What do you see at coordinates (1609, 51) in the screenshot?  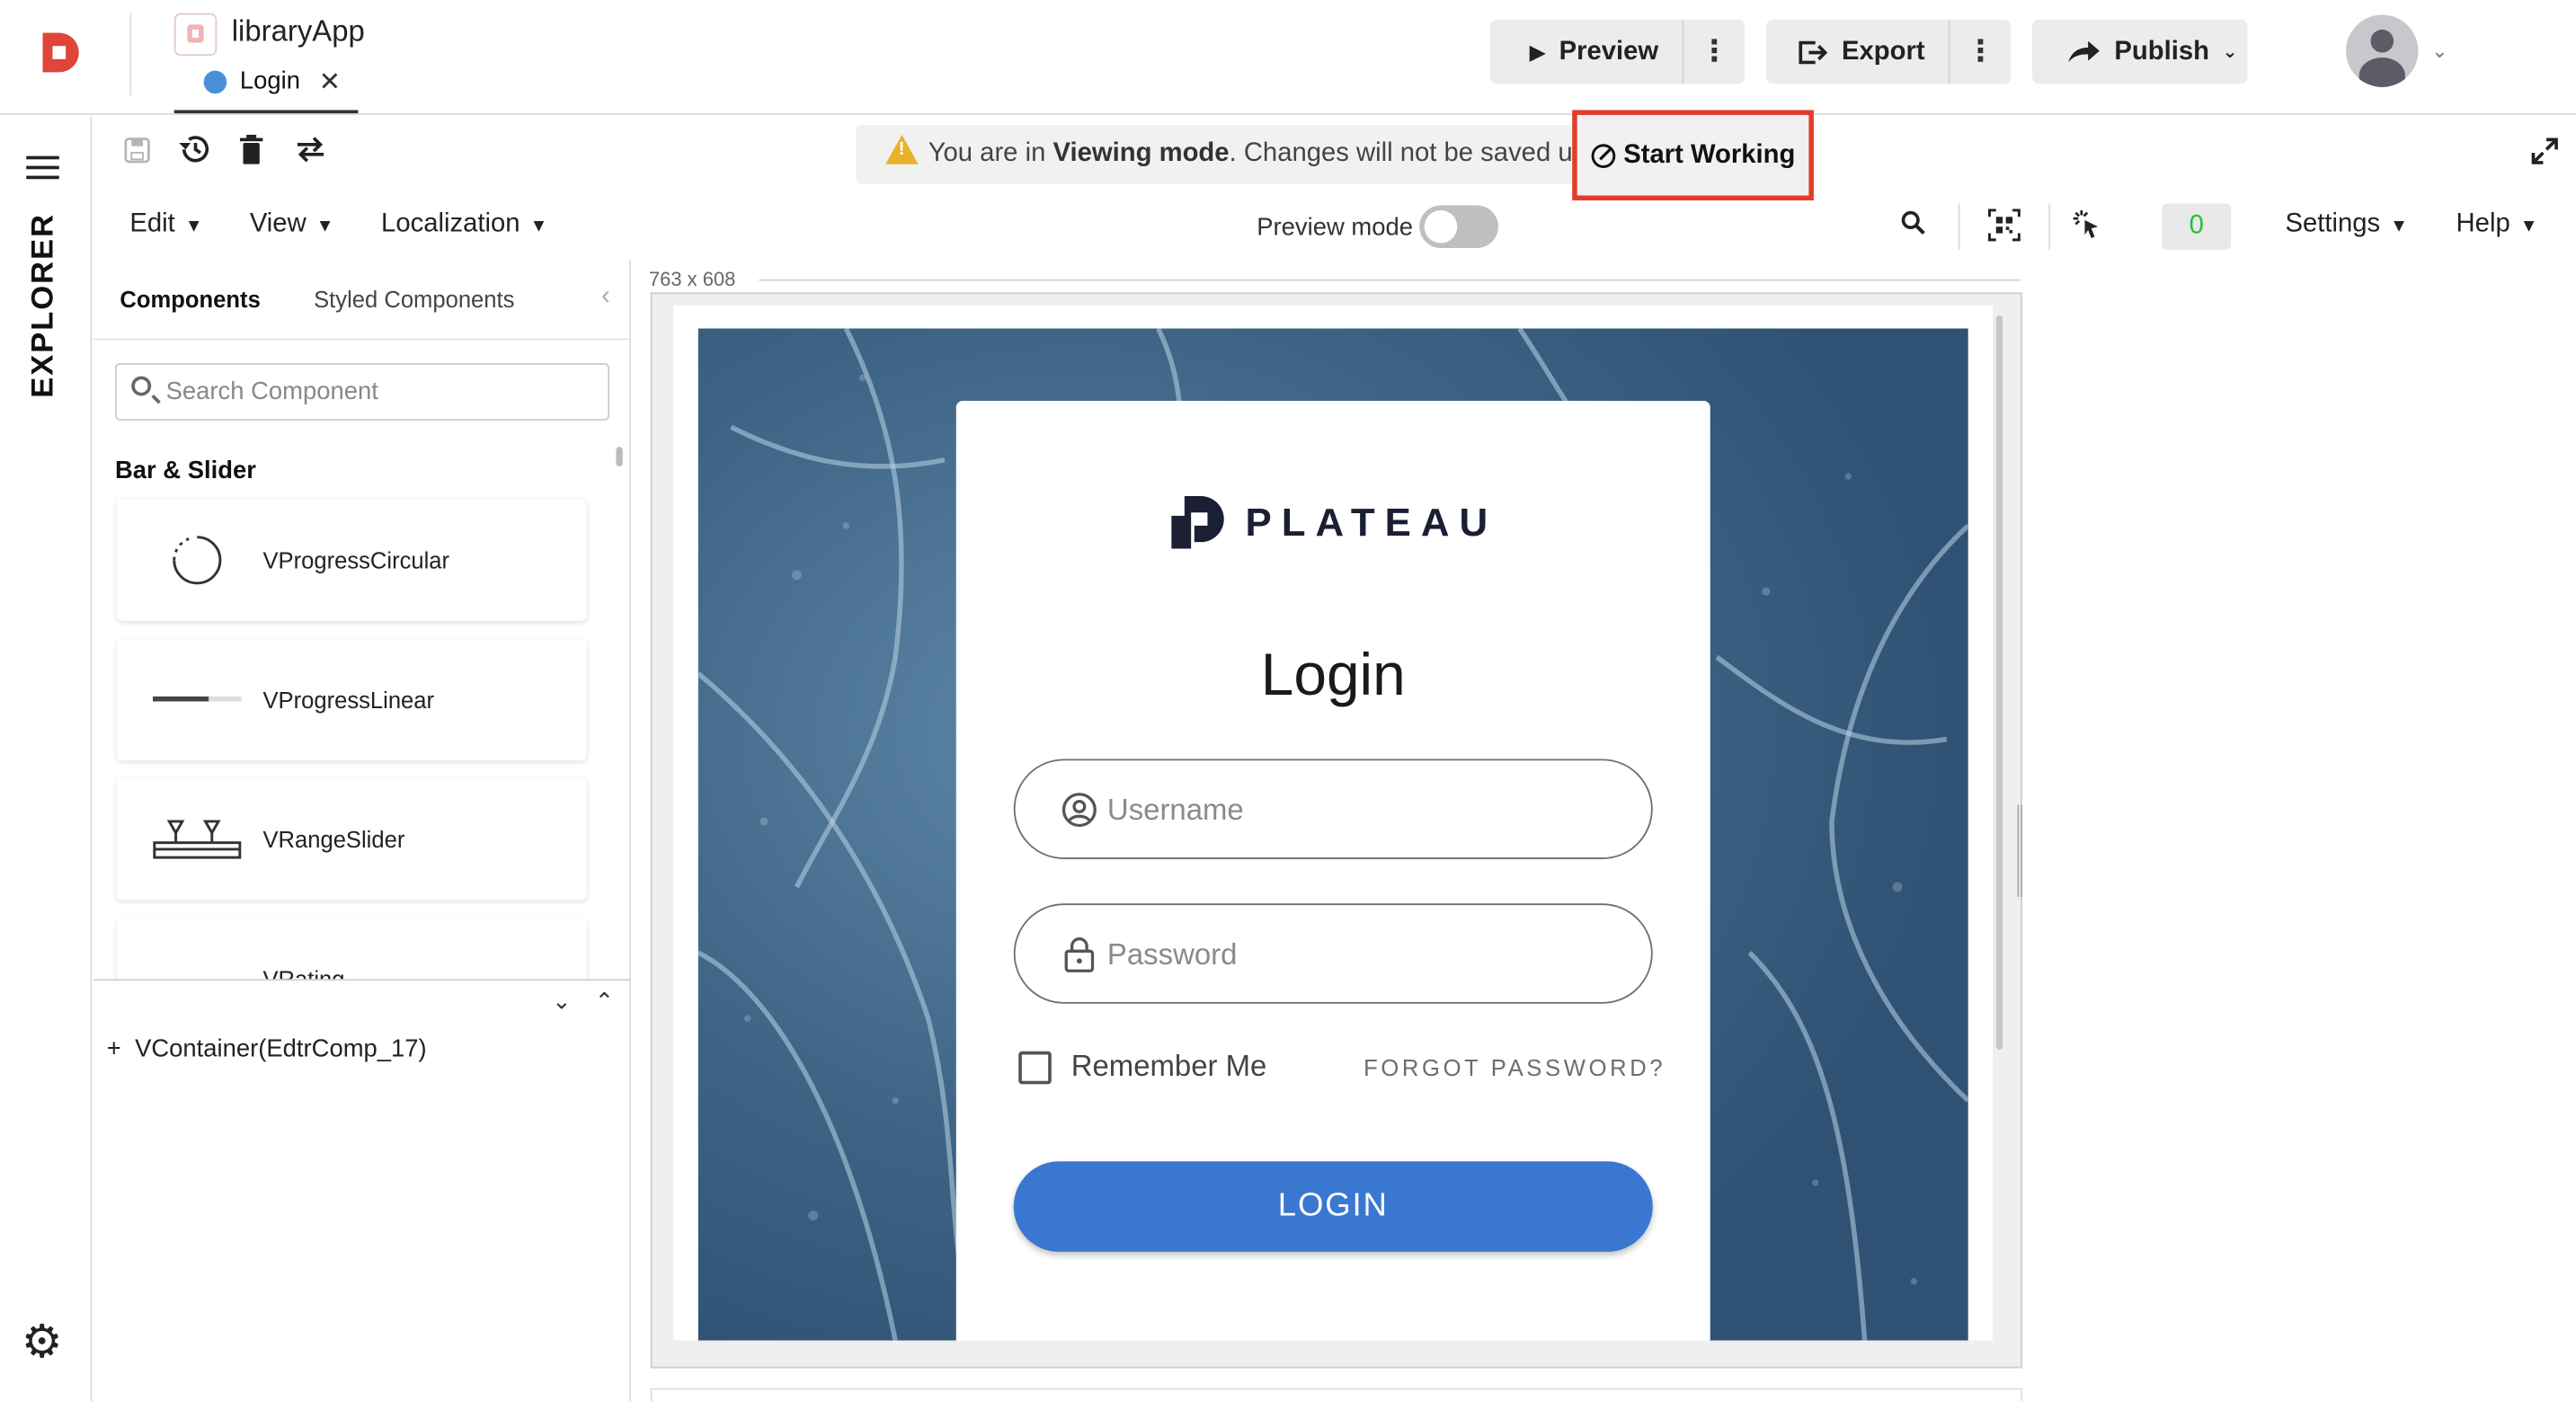 I see `preview-label: Preview` at bounding box center [1609, 51].